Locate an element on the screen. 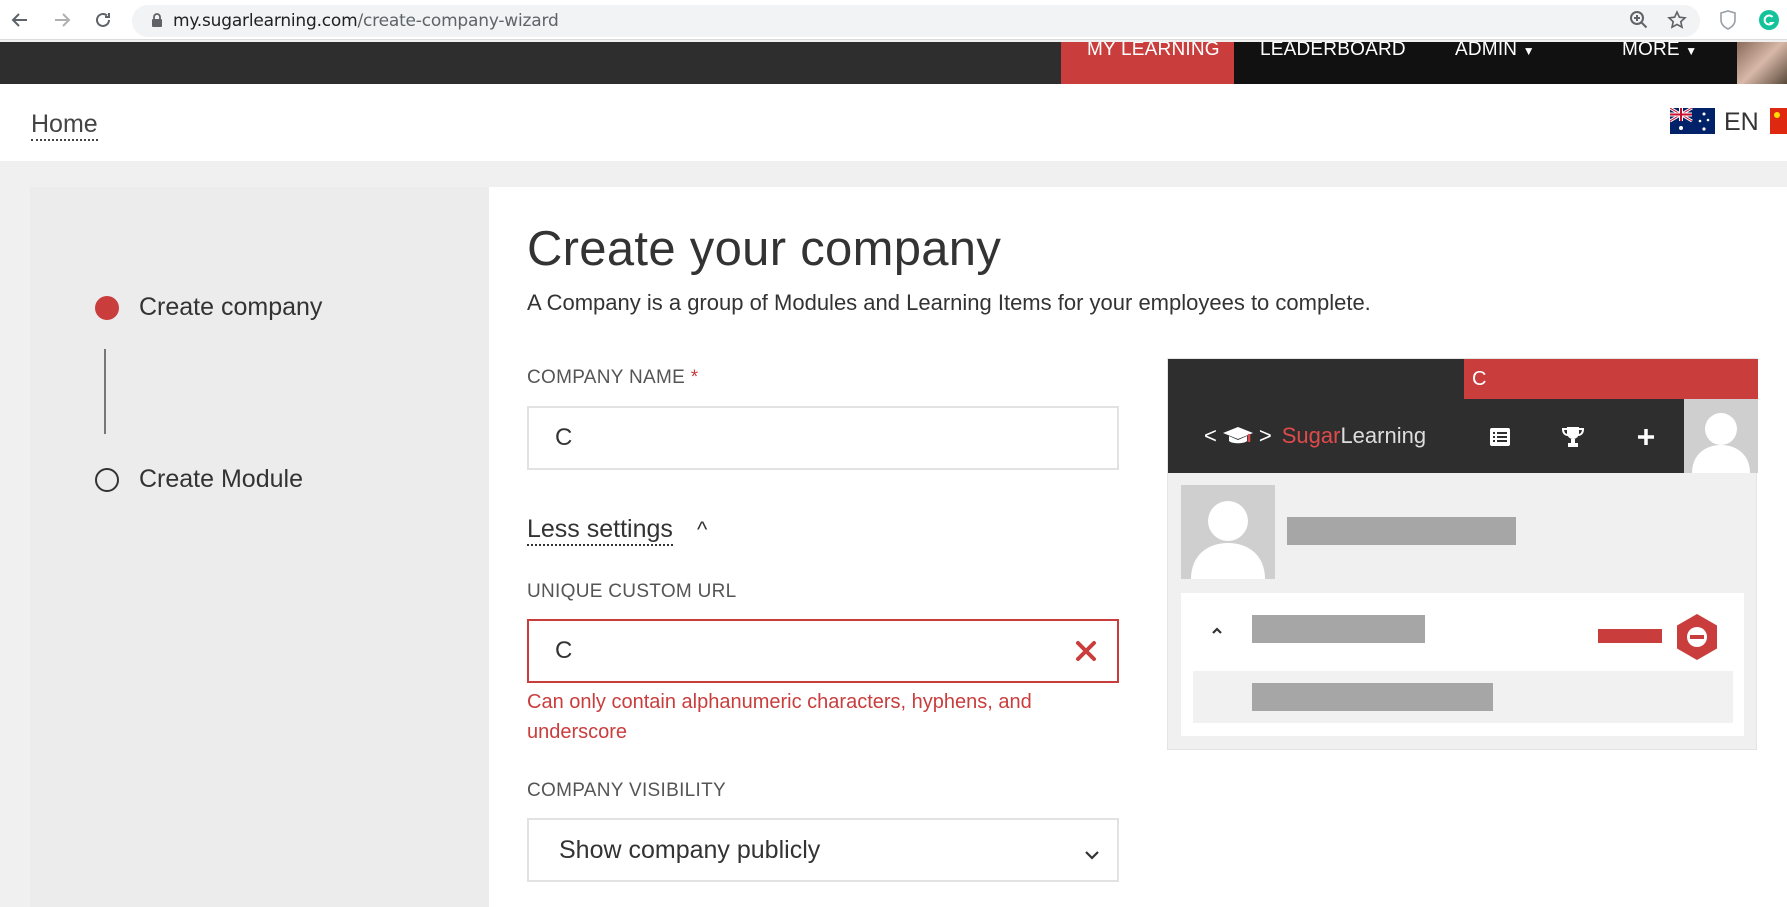 The image size is (1787, 907). logo-bracket-right: > is located at coordinates (1265, 435).